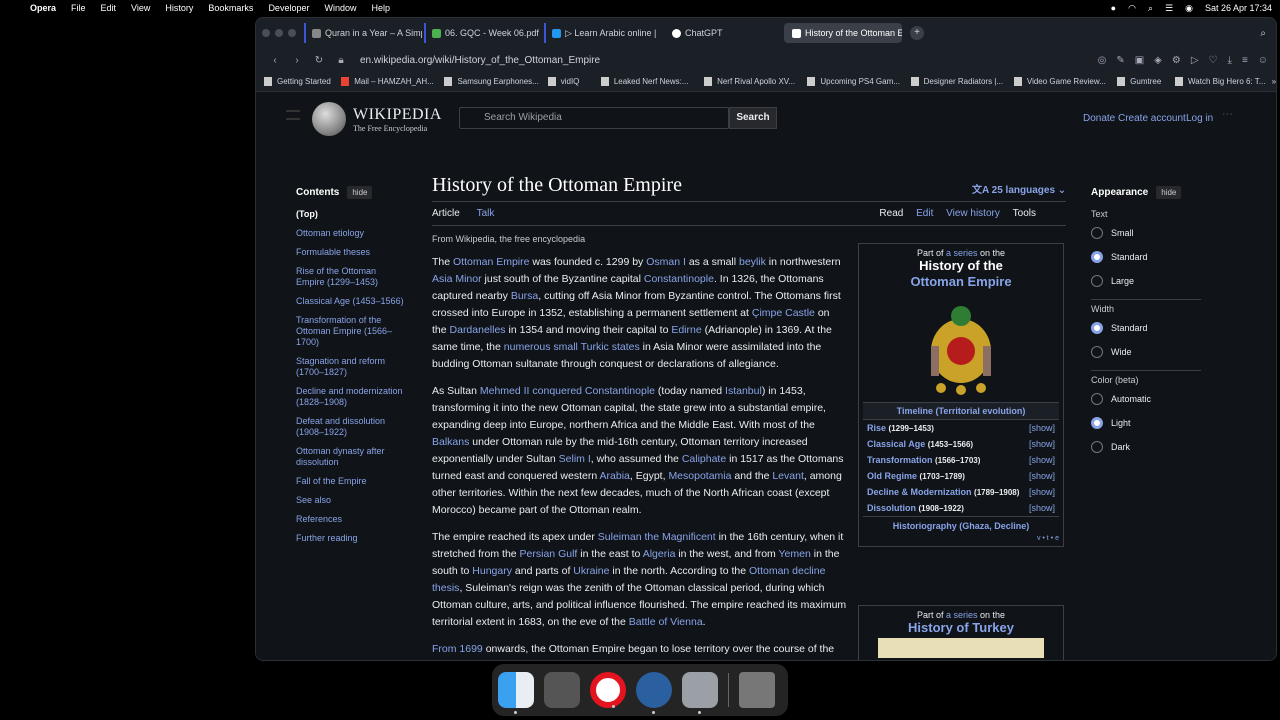 Image resolution: width=1280 pixels, height=720 pixels. Describe the element at coordinates (457, 279) in the screenshot. I see `link: Asia Minor` at that location.